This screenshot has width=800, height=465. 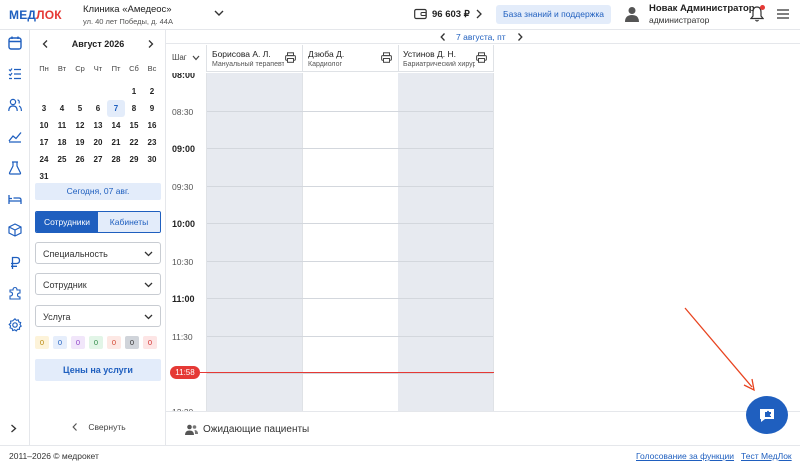 I want to click on vote-features-link: Голосование за функции, so click(x=685, y=456).